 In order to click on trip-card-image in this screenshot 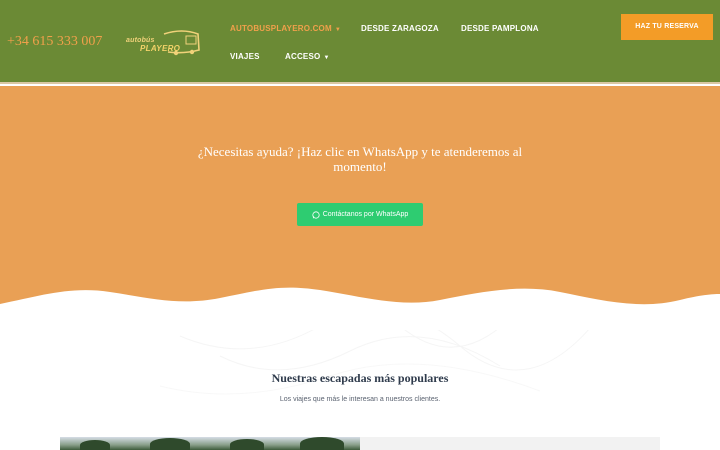, I will do `click(210, 443)`.